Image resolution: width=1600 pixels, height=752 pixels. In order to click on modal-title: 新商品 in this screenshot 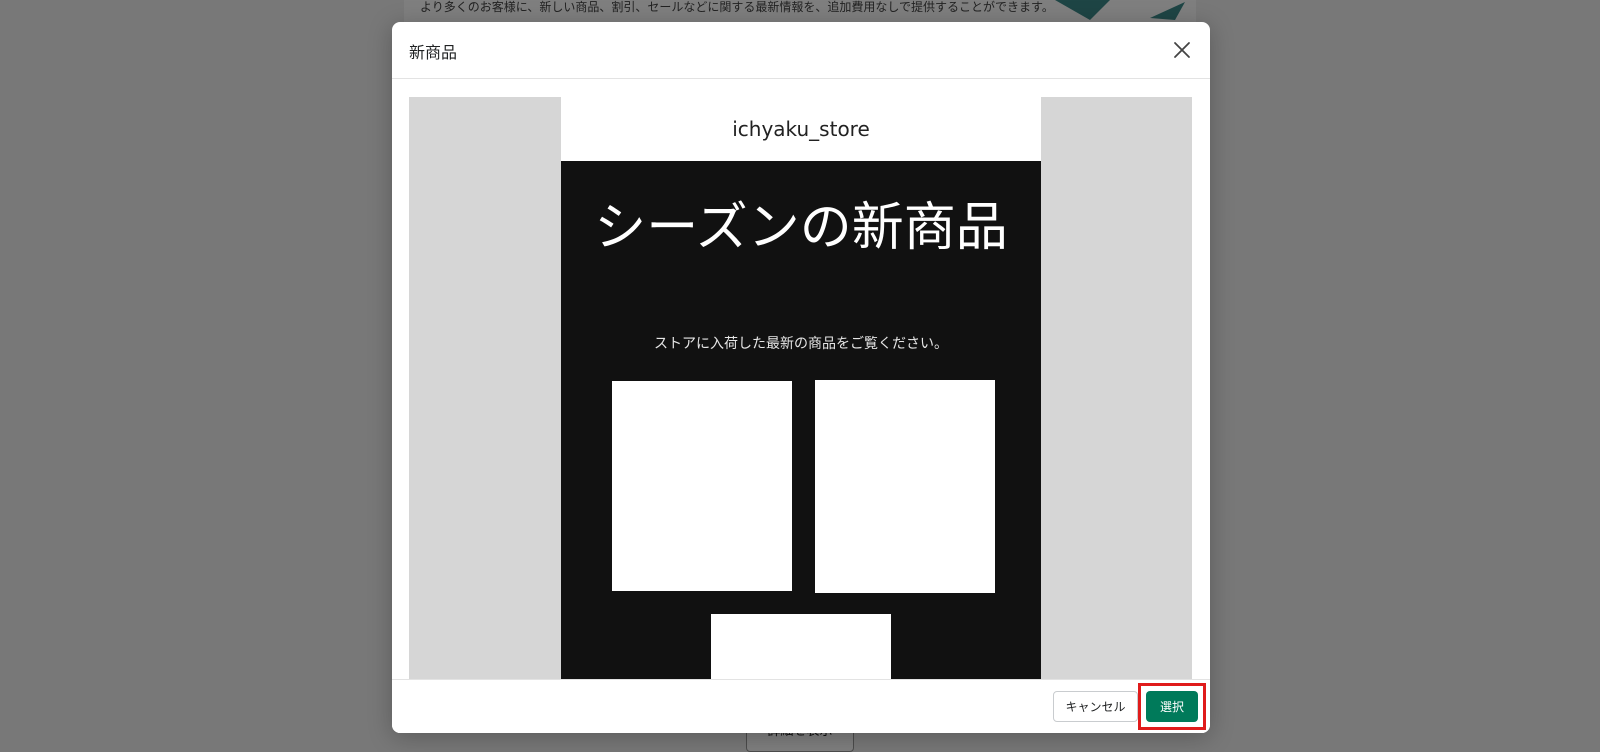, I will do `click(433, 52)`.